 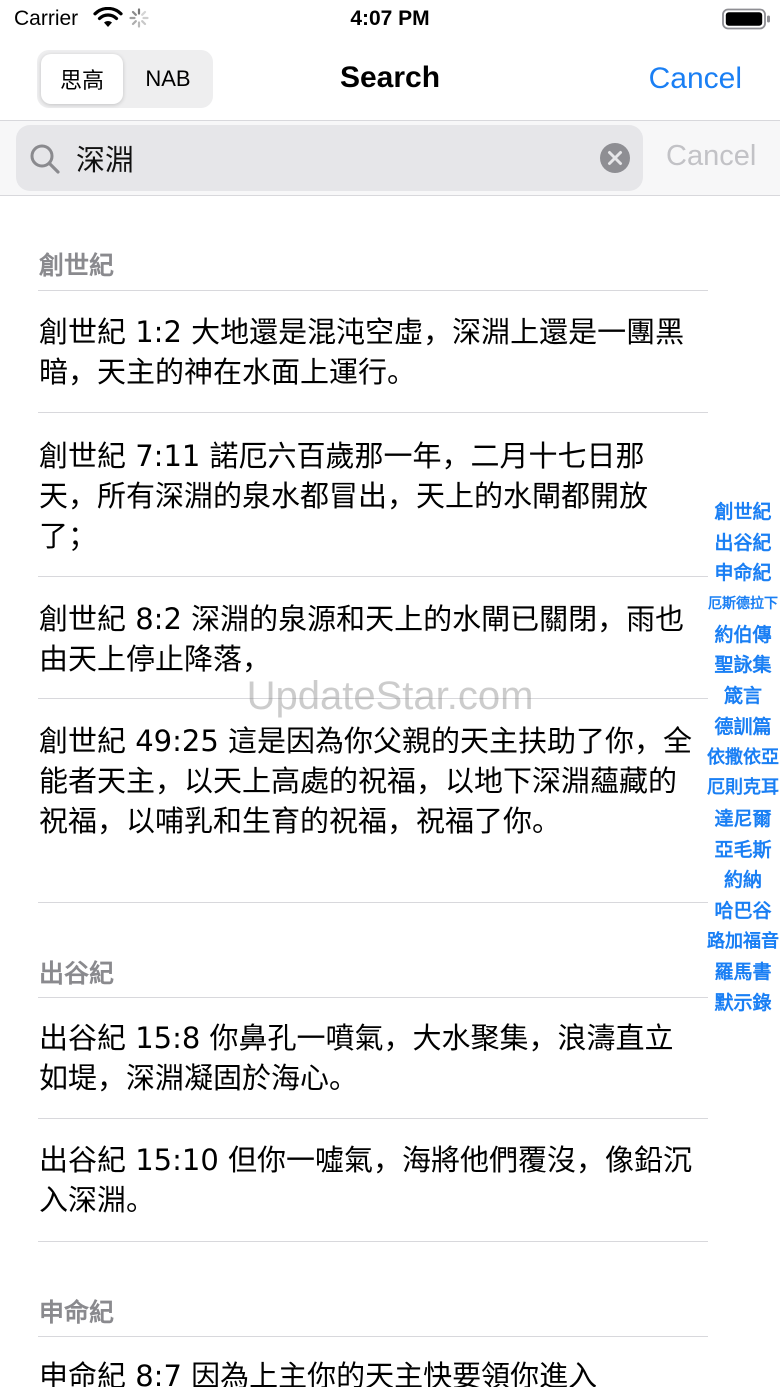 I want to click on search-icon, so click(x=45, y=159).